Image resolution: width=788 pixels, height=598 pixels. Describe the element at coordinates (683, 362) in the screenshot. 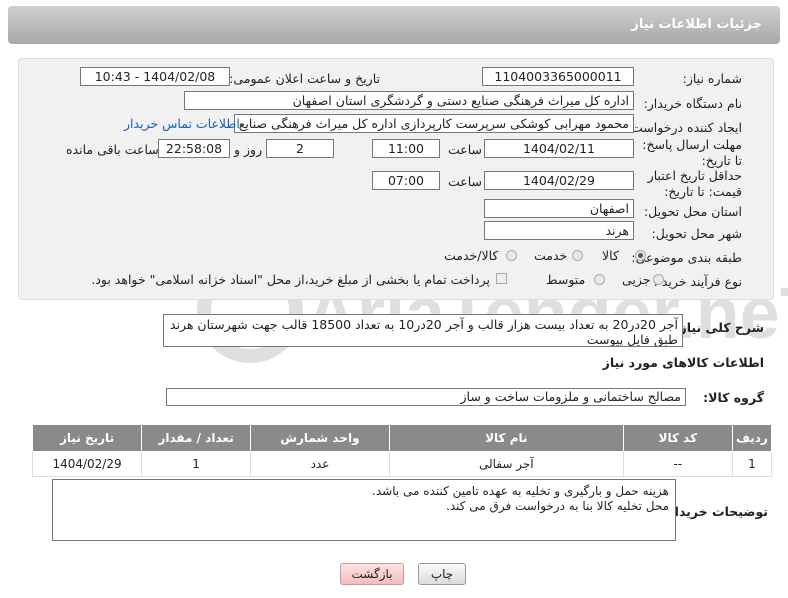

I see `goods-section-title: اطلاعات کالاهای مورد نیاز` at that location.